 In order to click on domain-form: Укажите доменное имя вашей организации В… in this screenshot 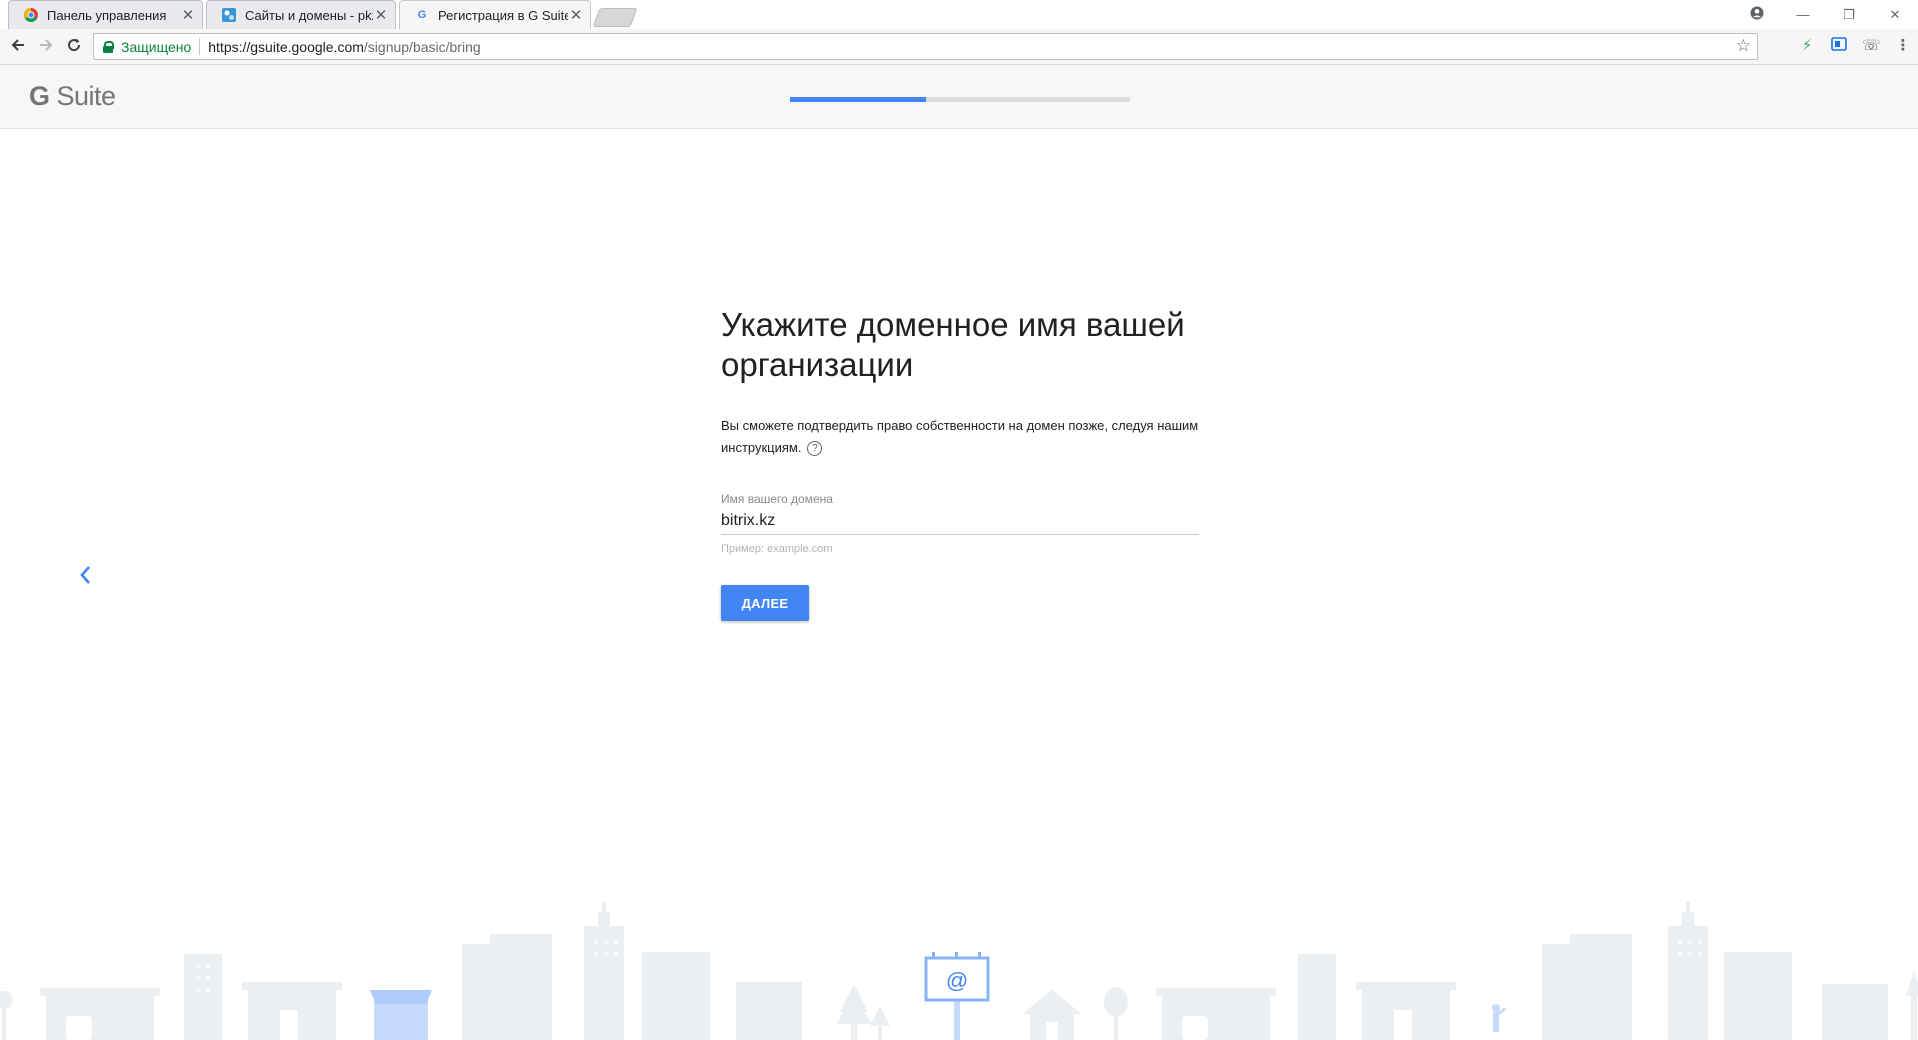, I will do `click(960, 463)`.